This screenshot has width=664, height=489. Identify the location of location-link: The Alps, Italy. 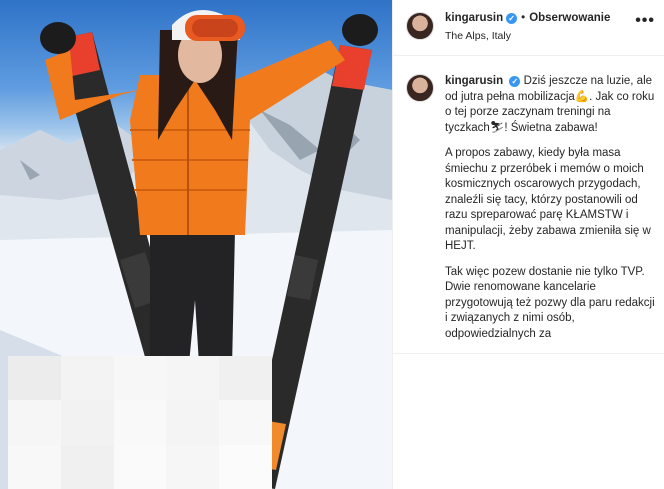
(478, 36).